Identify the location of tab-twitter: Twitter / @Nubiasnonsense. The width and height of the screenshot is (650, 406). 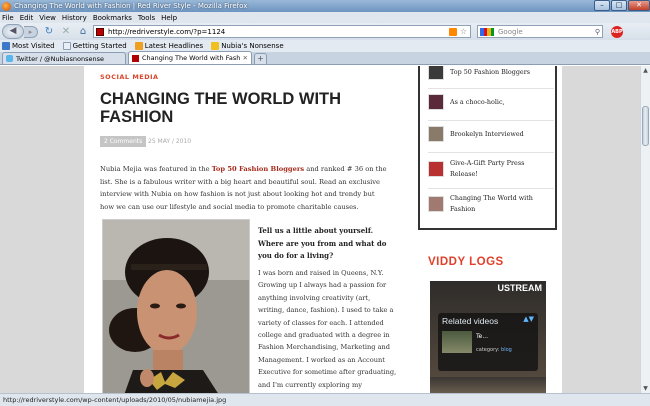
(64, 58).